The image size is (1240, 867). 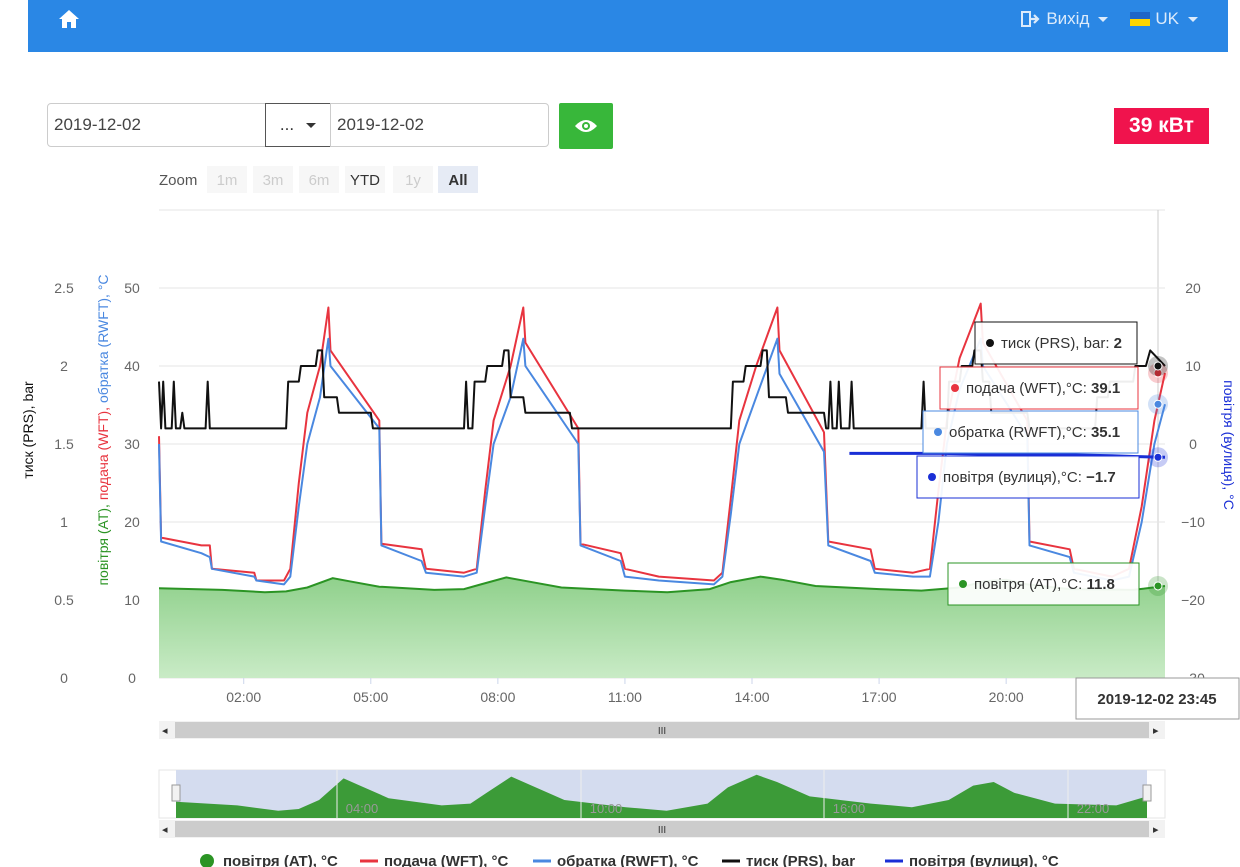 I want to click on date-from-input, so click(x=156, y=125).